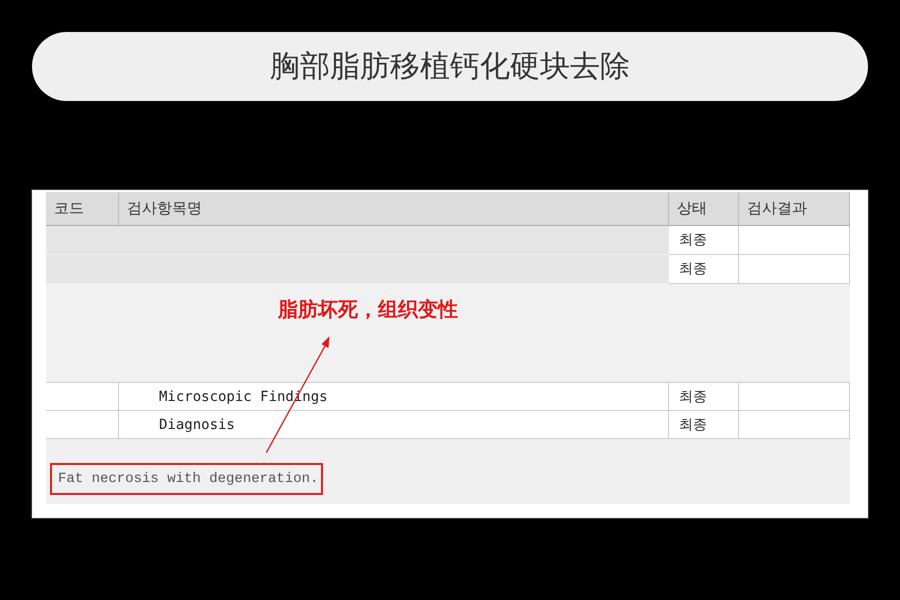 The image size is (900, 600). Describe the element at coordinates (394, 425) in the screenshot. I see `item-name-cell: Diagnosis` at that location.